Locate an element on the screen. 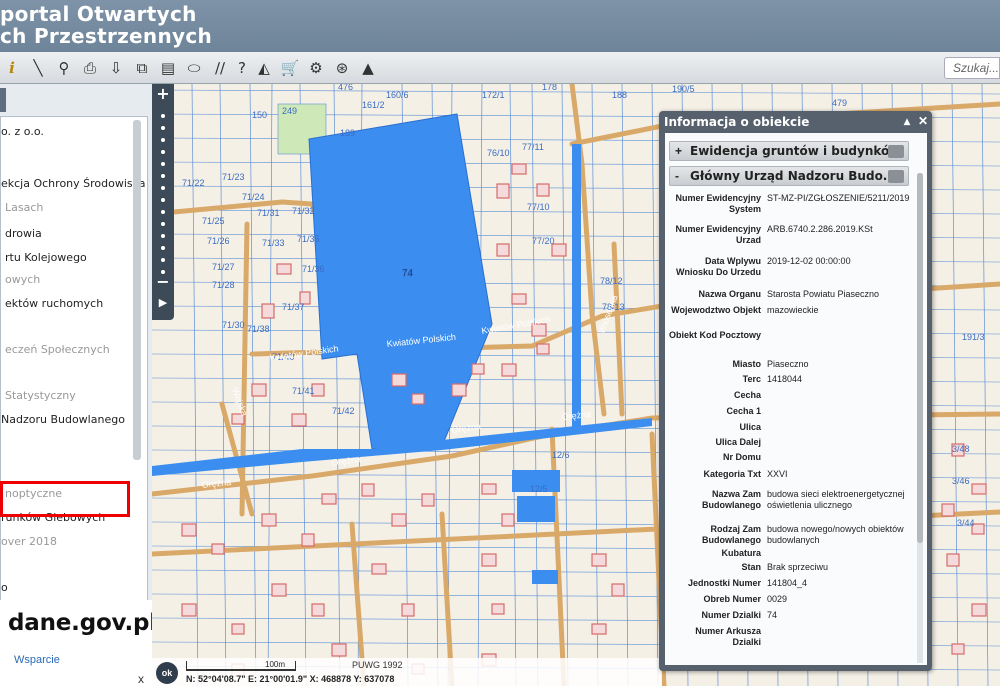 Image resolution: width=1000 pixels, height=686 pixels. layer-item: rtu Kolejowego is located at coordinates (46, 257).